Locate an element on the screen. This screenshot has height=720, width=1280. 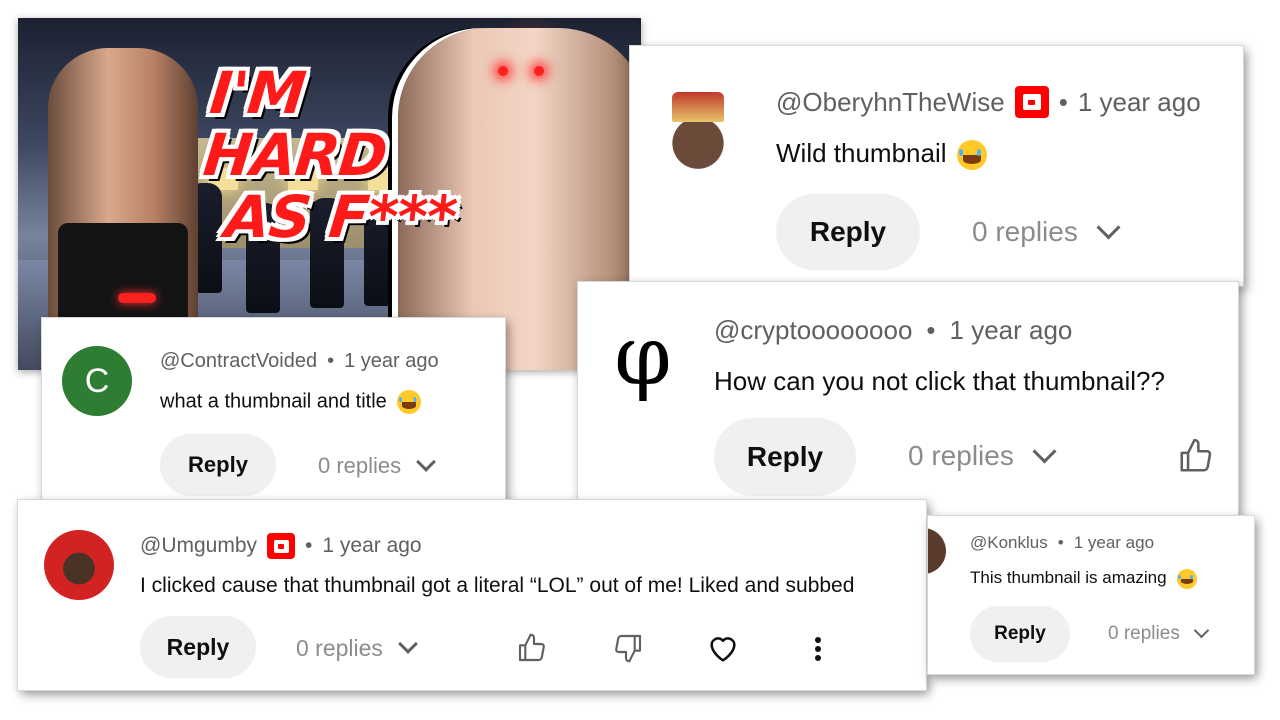
comment-text: what a thumbnail and title is located at coordinates (290, 402).